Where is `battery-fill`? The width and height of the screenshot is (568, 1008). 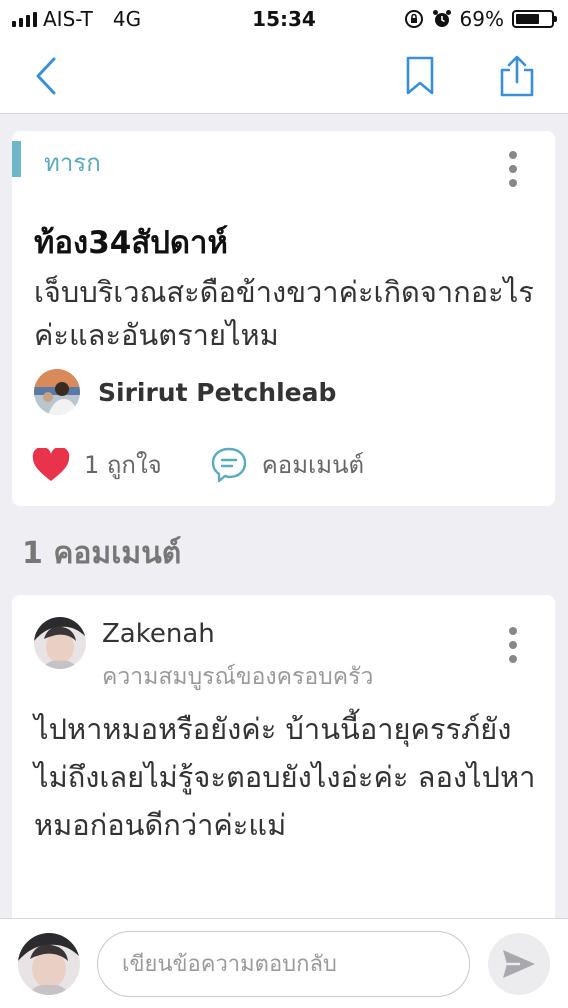 battery-fill is located at coordinates (528, 19).